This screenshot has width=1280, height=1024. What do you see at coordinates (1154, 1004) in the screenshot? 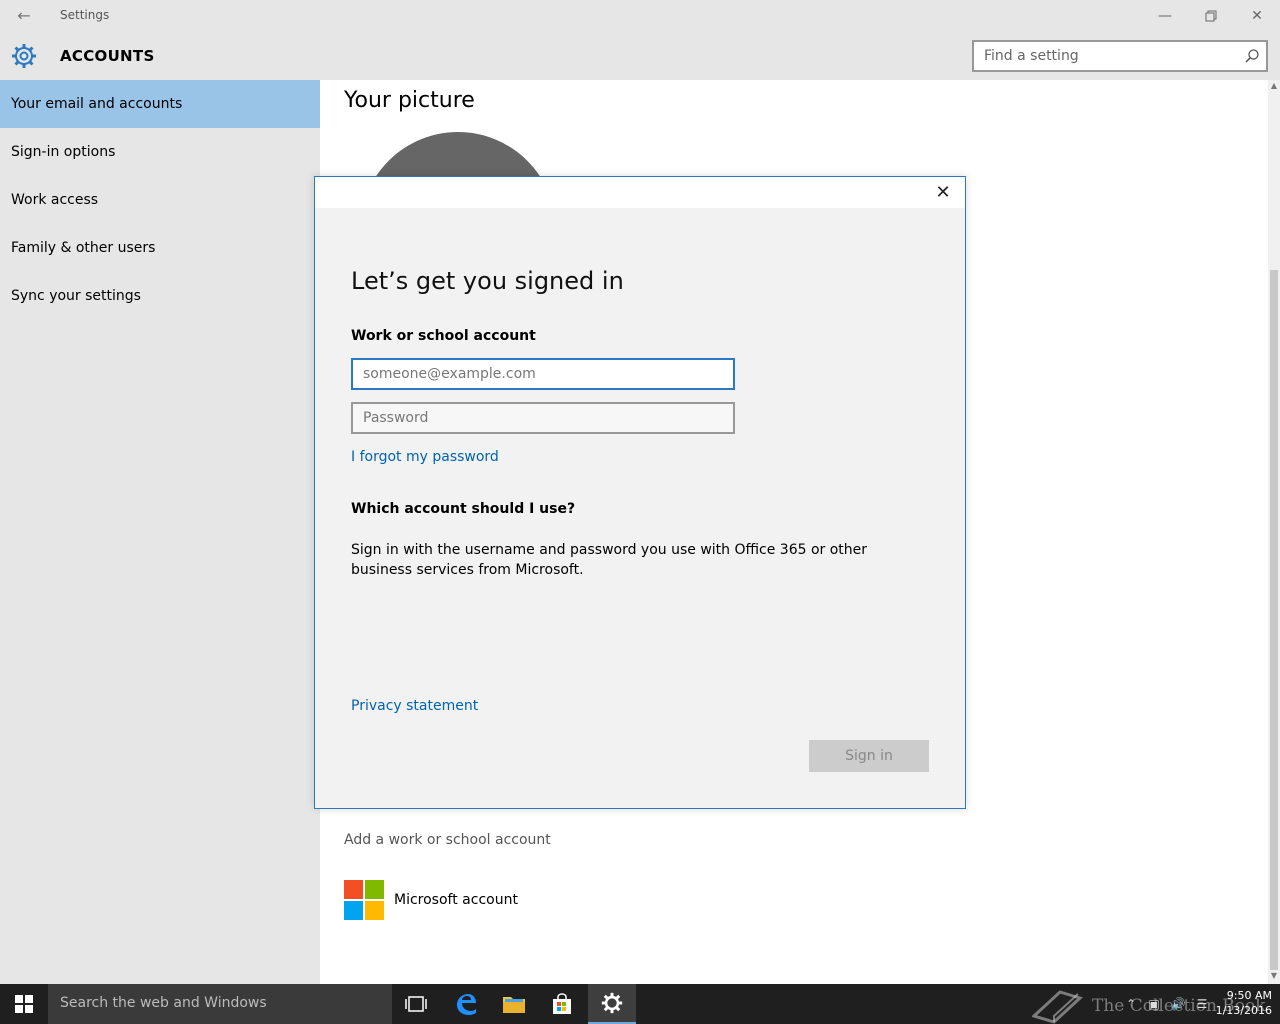
I see `network-icon: ▣` at bounding box center [1154, 1004].